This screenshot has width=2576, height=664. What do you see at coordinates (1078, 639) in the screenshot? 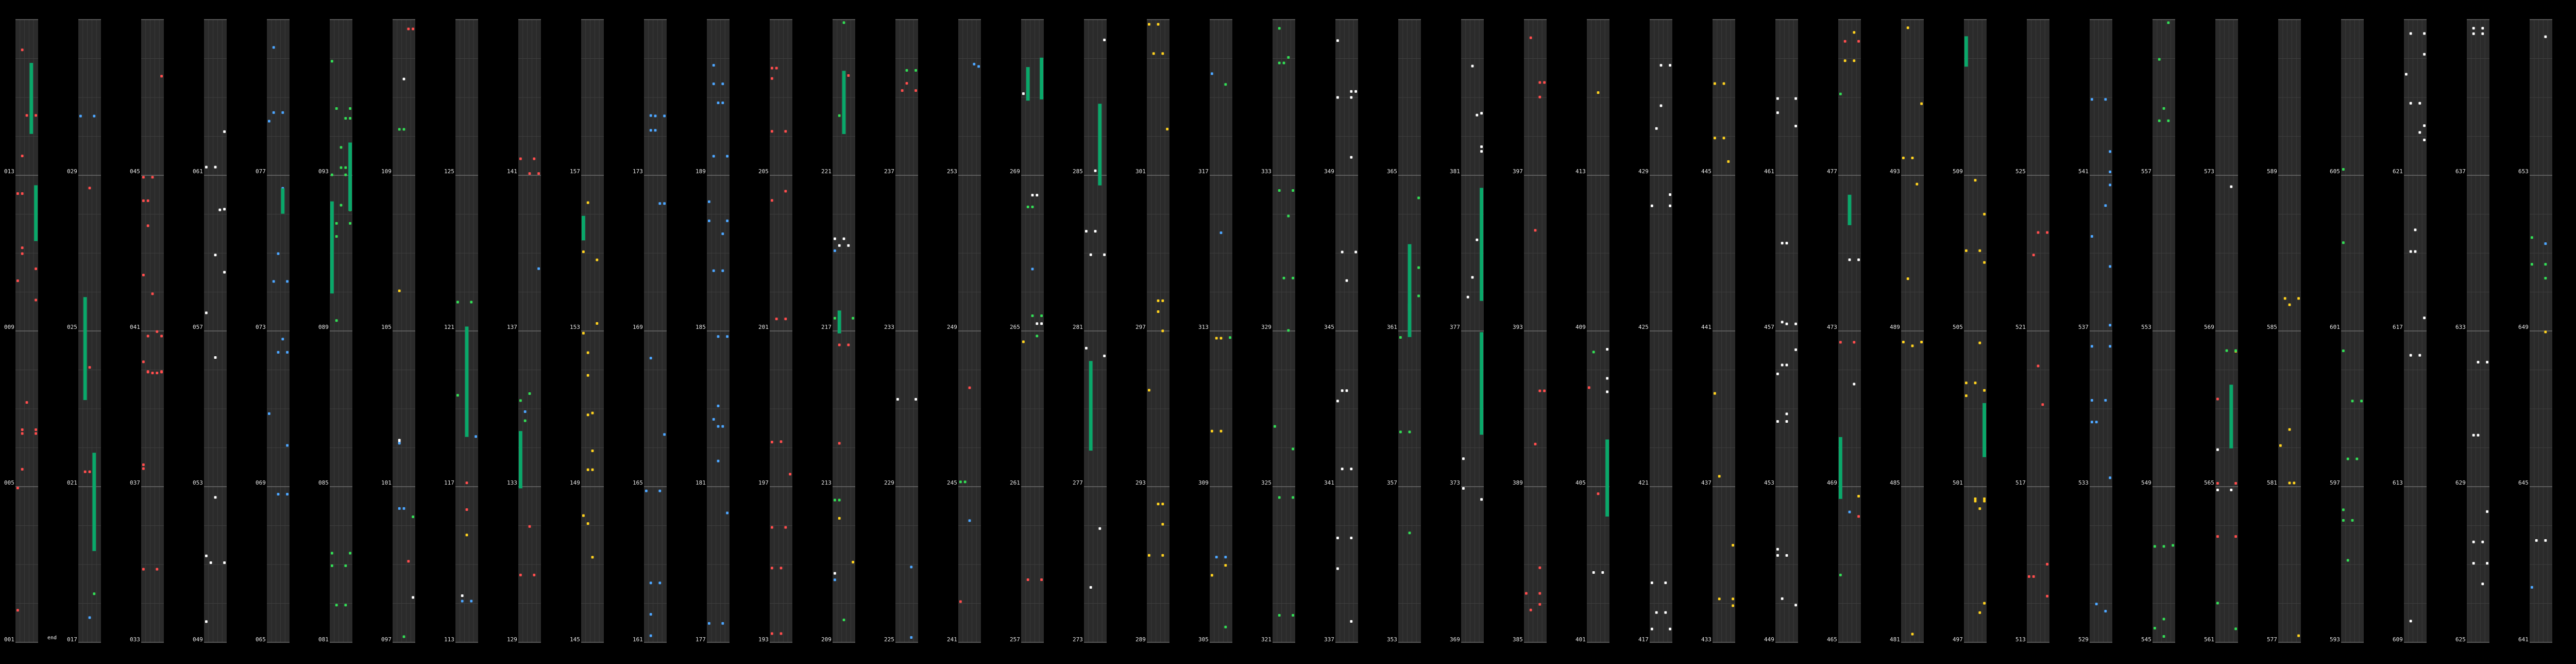
I see `bar-number: 273` at bounding box center [1078, 639].